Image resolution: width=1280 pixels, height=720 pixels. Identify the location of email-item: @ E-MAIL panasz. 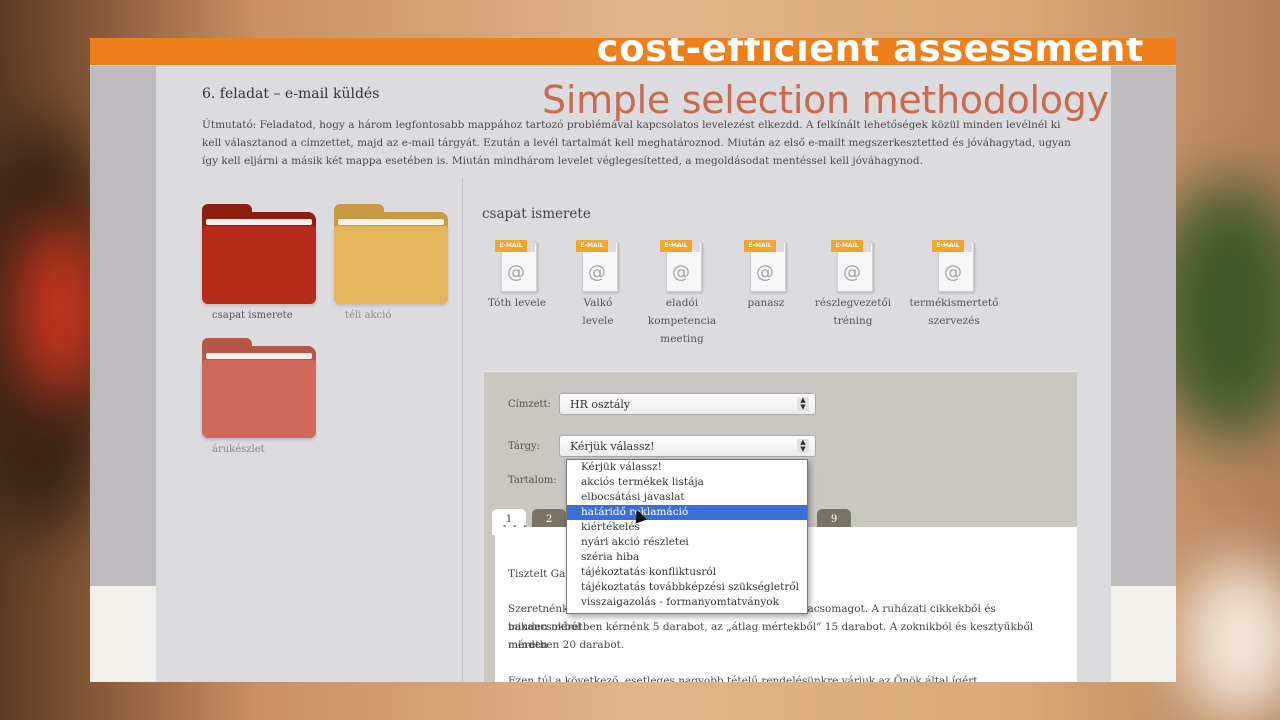
(766, 276).